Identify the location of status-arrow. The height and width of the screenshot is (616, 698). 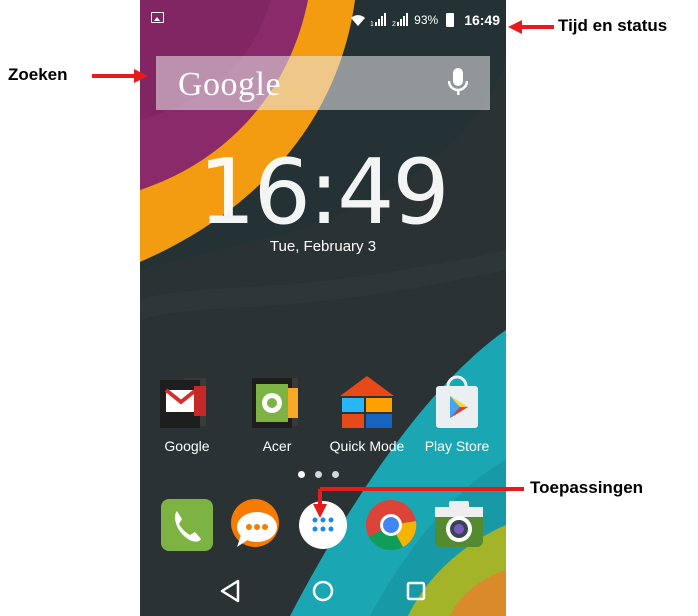
(531, 27).